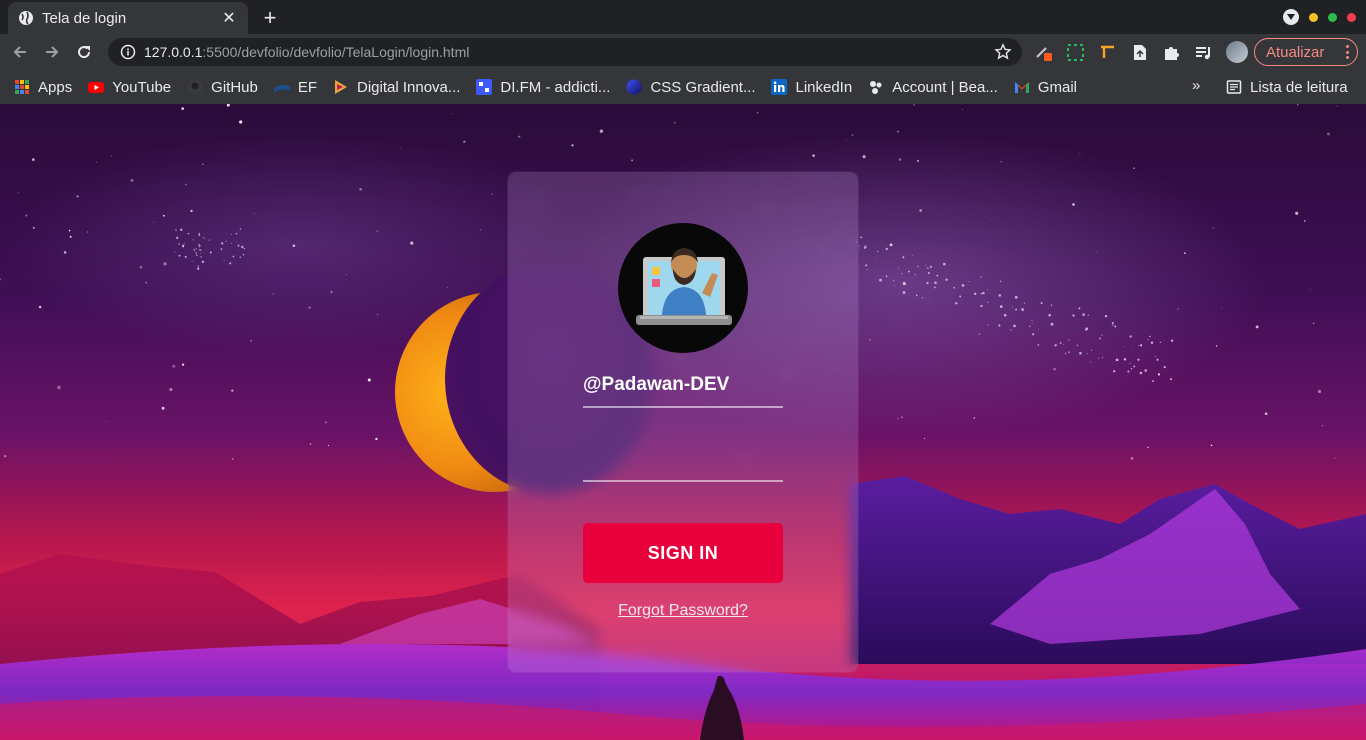 The width and height of the screenshot is (1366, 740). I want to click on bookmark-linkedin: LinkedIn, so click(811, 87).